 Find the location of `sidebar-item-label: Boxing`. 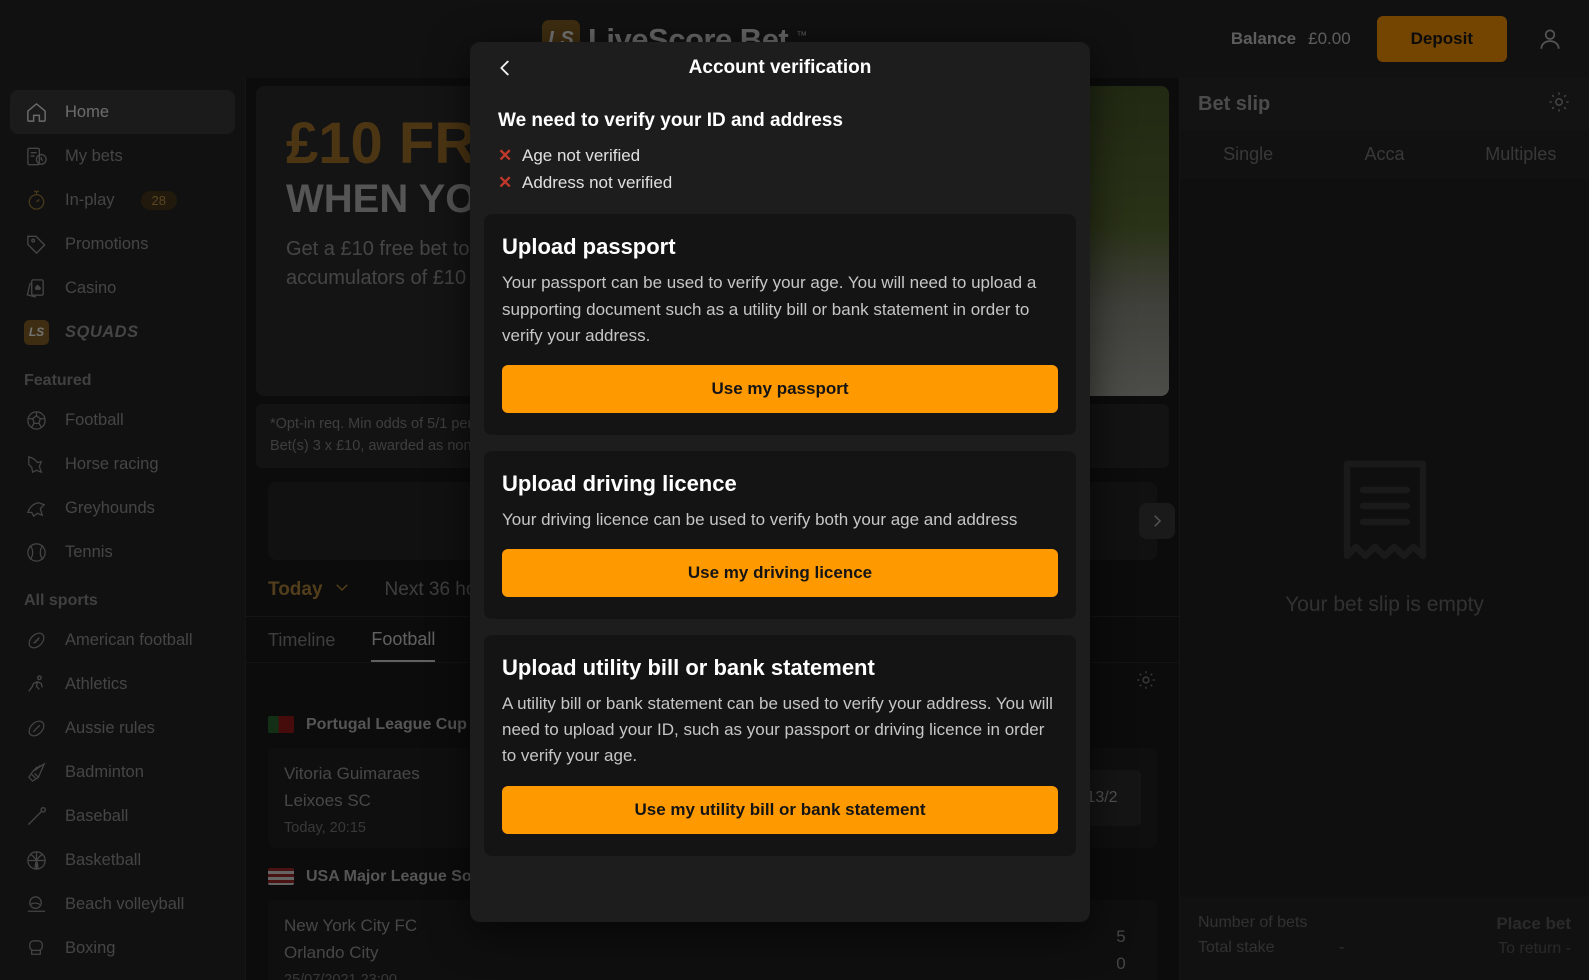

sidebar-item-label: Boxing is located at coordinates (90, 947).